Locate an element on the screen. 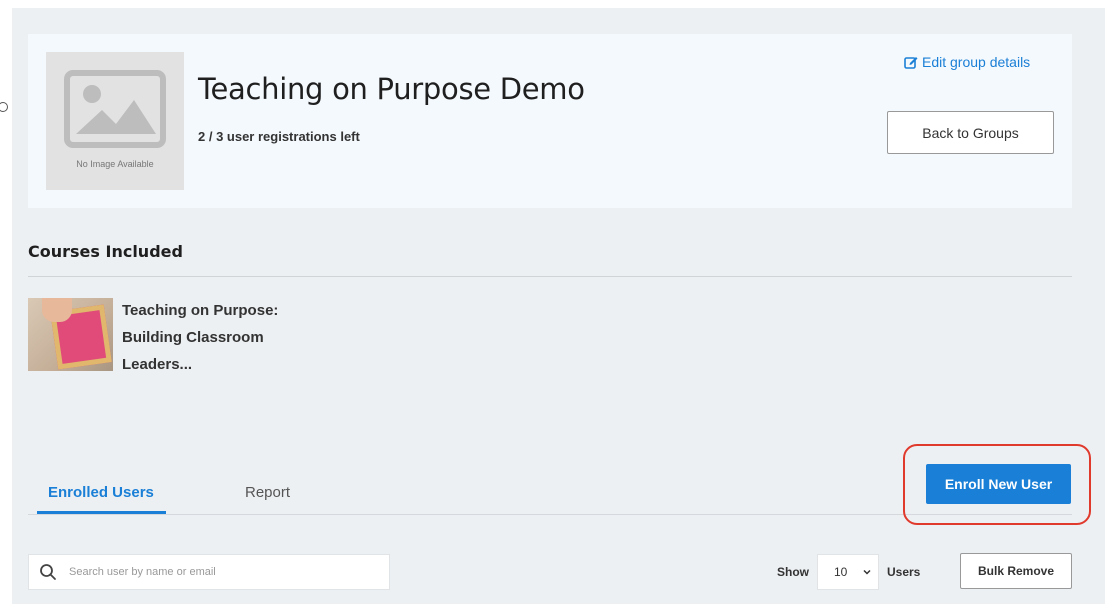 The width and height of the screenshot is (1105, 604). chevron-down-icon is located at coordinates (867, 572).